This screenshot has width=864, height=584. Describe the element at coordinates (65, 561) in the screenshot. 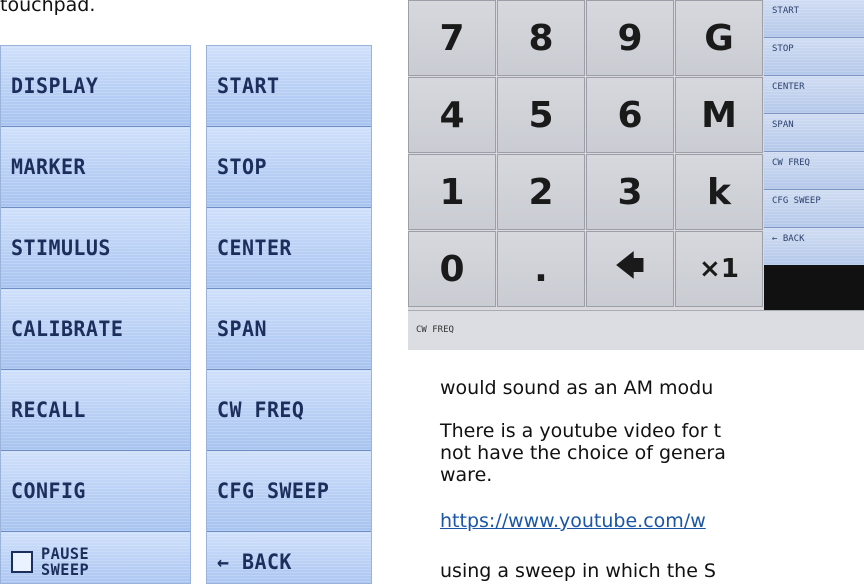

I see `pause-sweep-label: PAUSE SWEEP` at that location.